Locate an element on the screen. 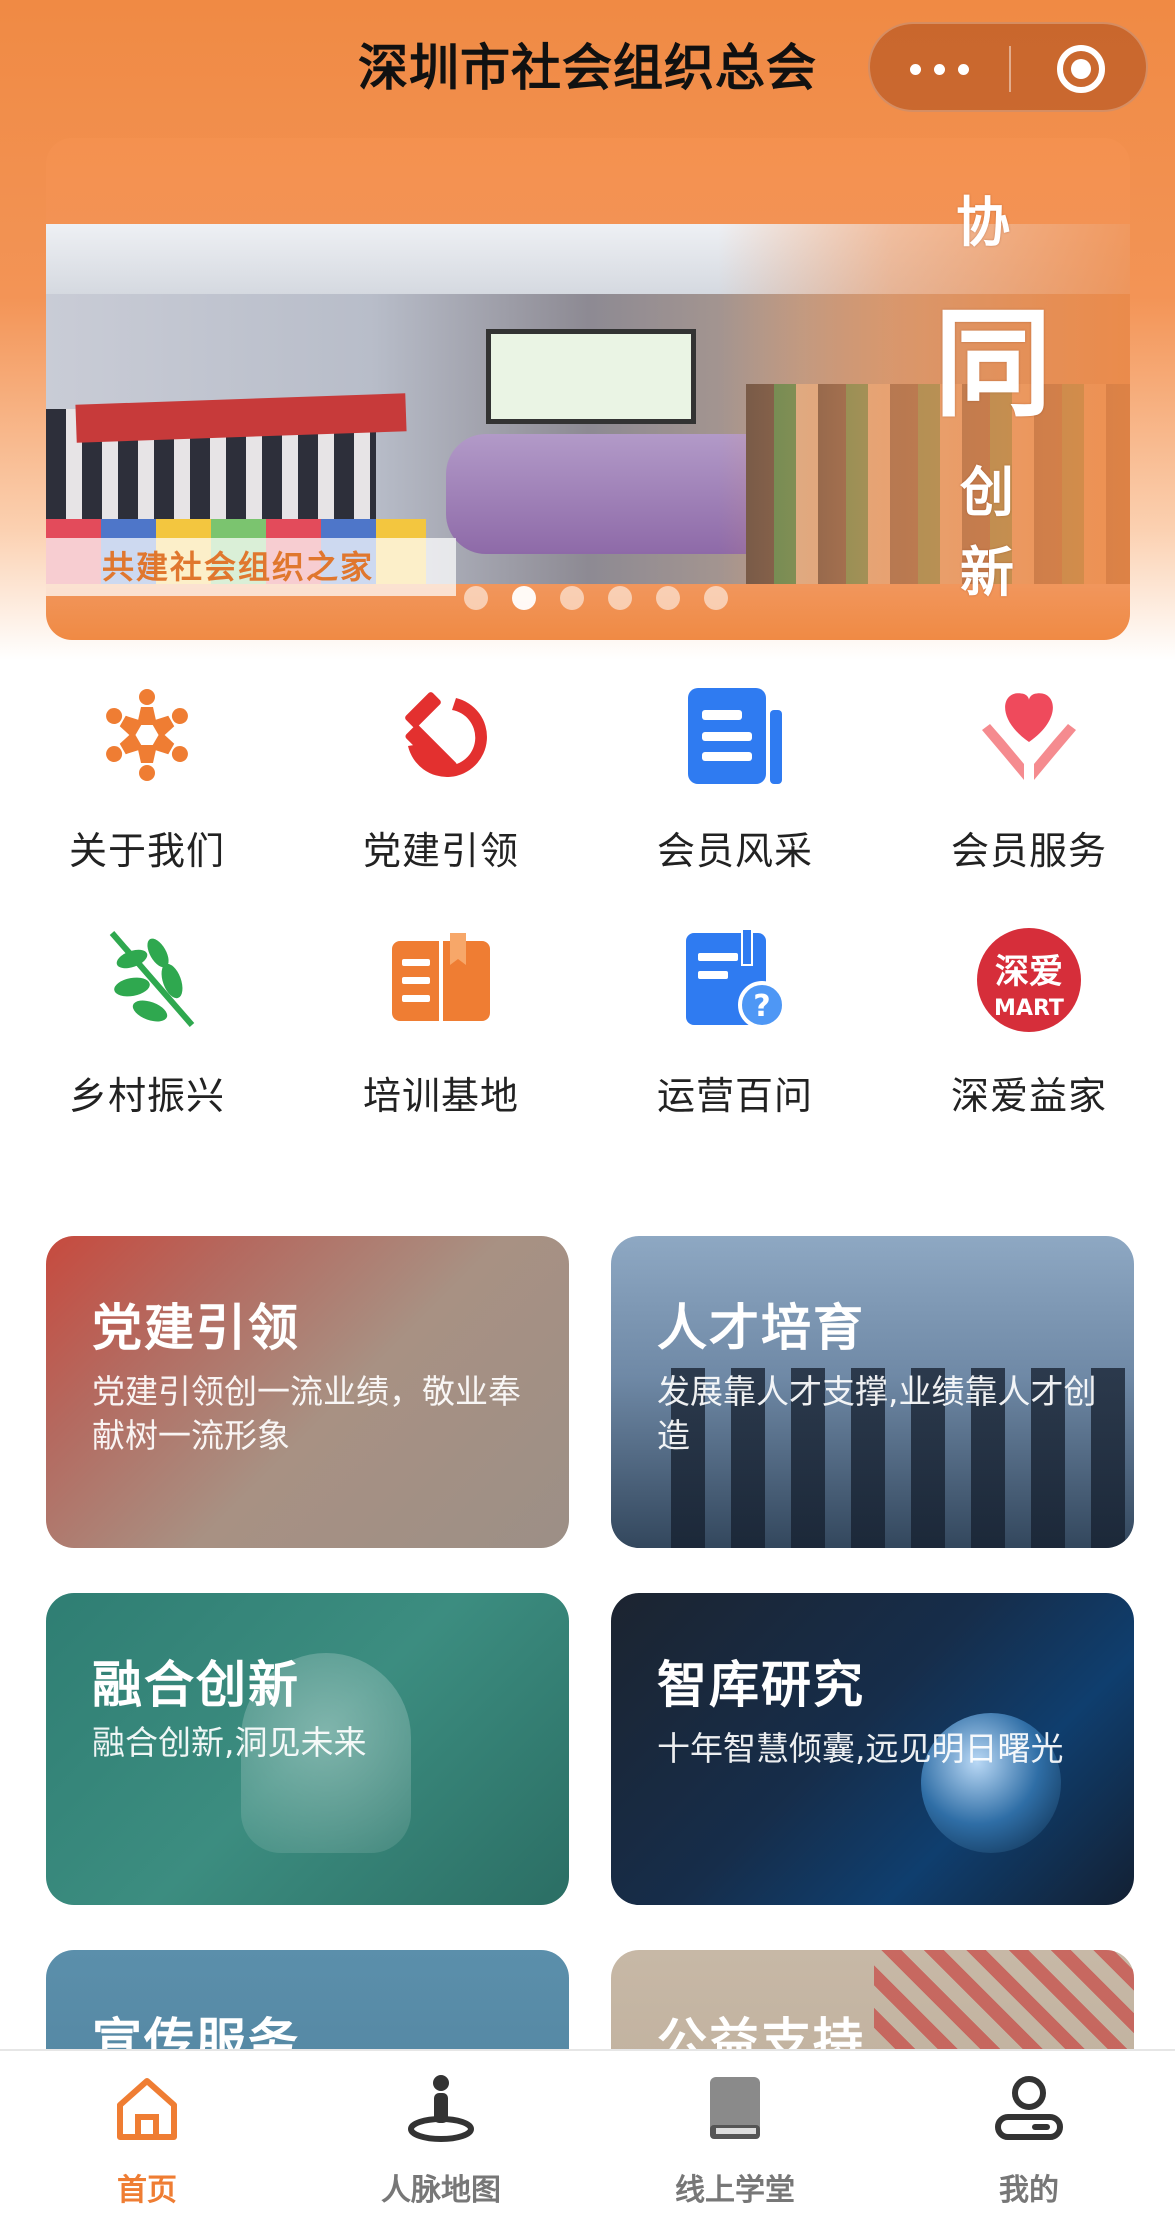 The image size is (1175, 2213). tab-online-school: 线上学堂 is located at coordinates (735, 2139).